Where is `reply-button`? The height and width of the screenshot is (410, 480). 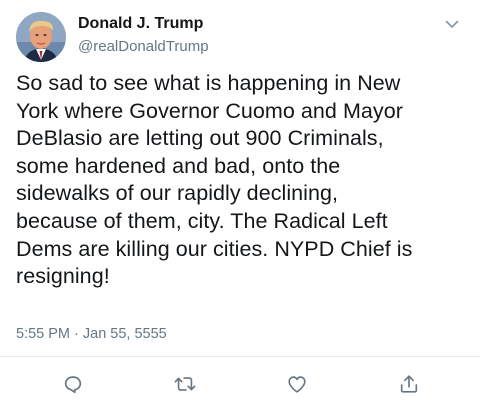 reply-button is located at coordinates (73, 384).